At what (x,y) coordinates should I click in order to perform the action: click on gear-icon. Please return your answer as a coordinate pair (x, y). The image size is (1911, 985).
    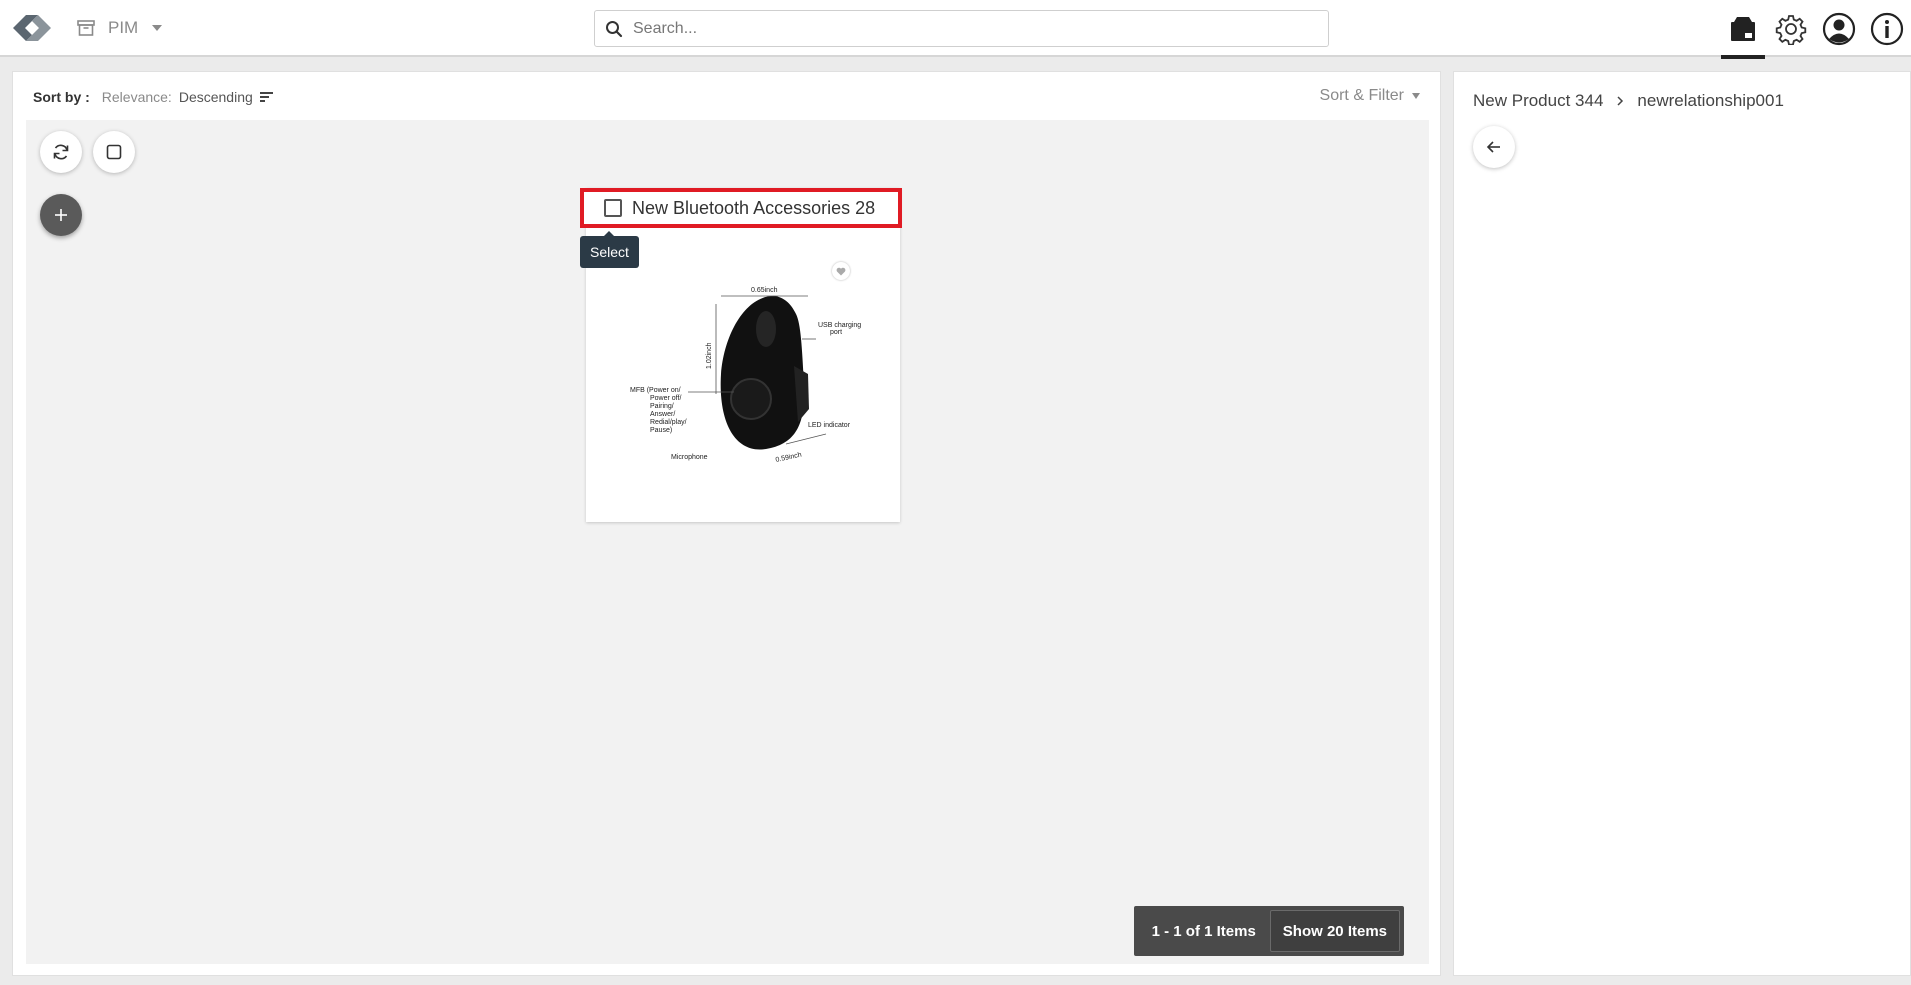
    Looking at the image, I should click on (1791, 29).